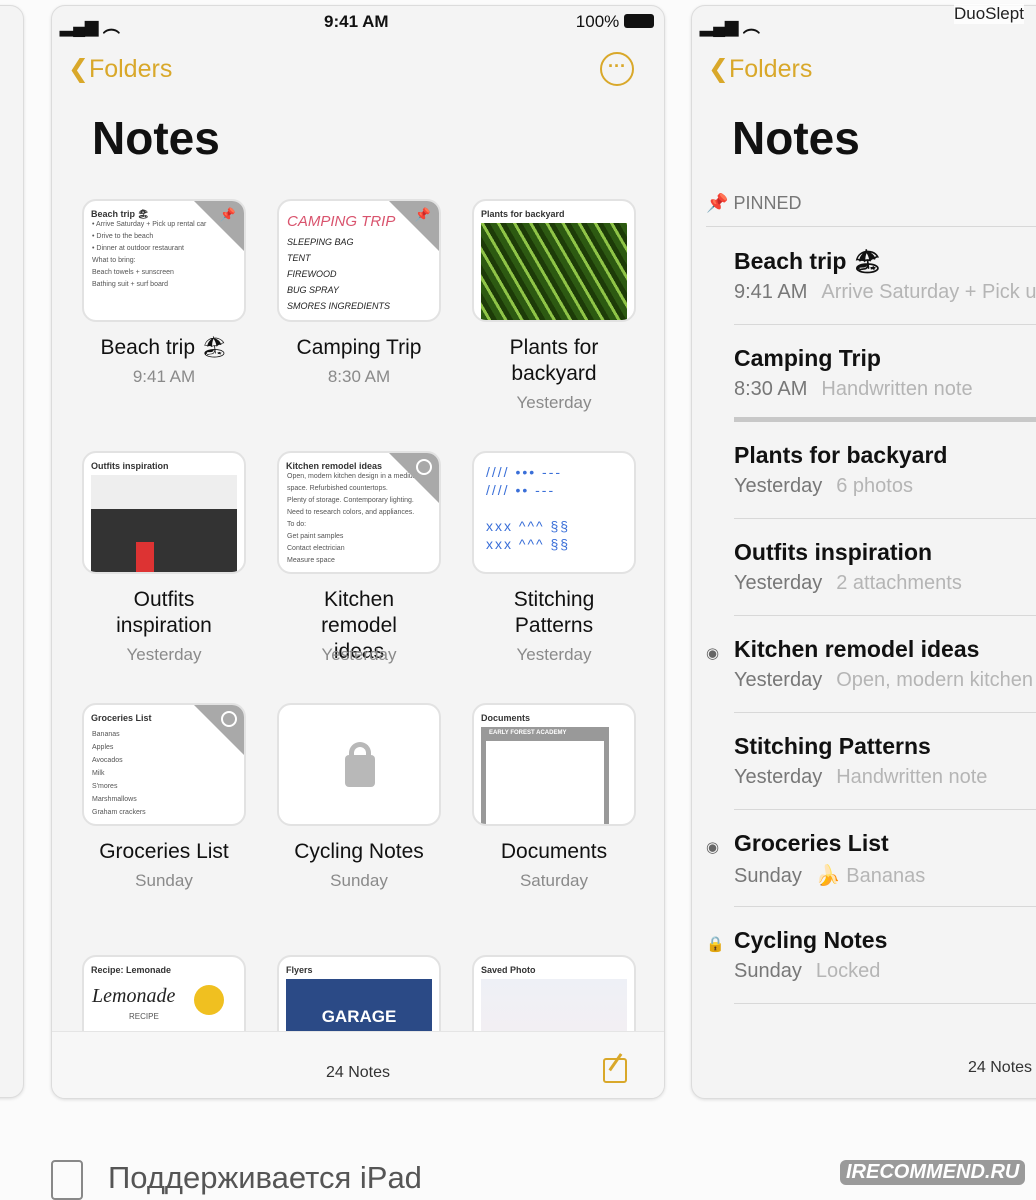 This screenshot has width=1036, height=1200. Describe the element at coordinates (639, 21) in the screenshot. I see `battery-icon` at that location.